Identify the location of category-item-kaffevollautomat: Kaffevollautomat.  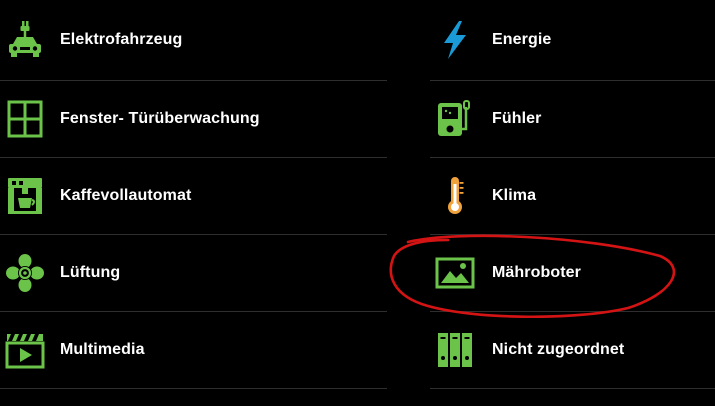
(193, 196).